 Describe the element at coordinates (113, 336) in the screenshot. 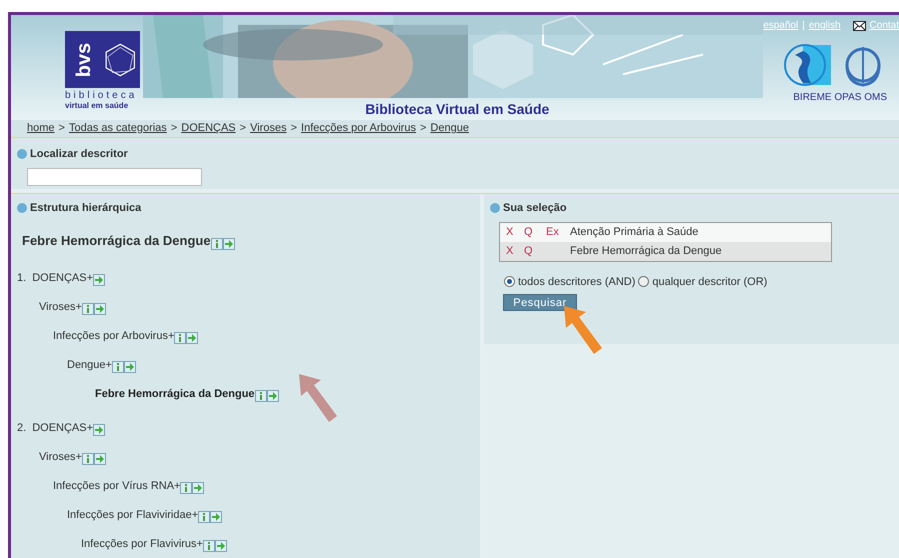

I see `tree-item: Infecções por Arbovirus+` at that location.